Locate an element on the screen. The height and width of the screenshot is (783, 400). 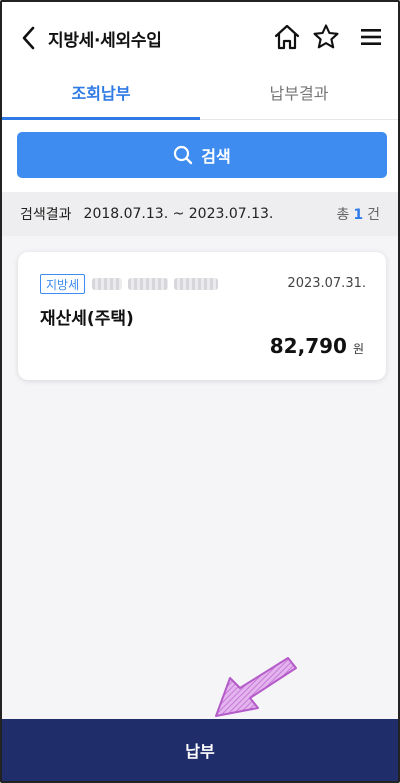
menu-button is located at coordinates (371, 37).